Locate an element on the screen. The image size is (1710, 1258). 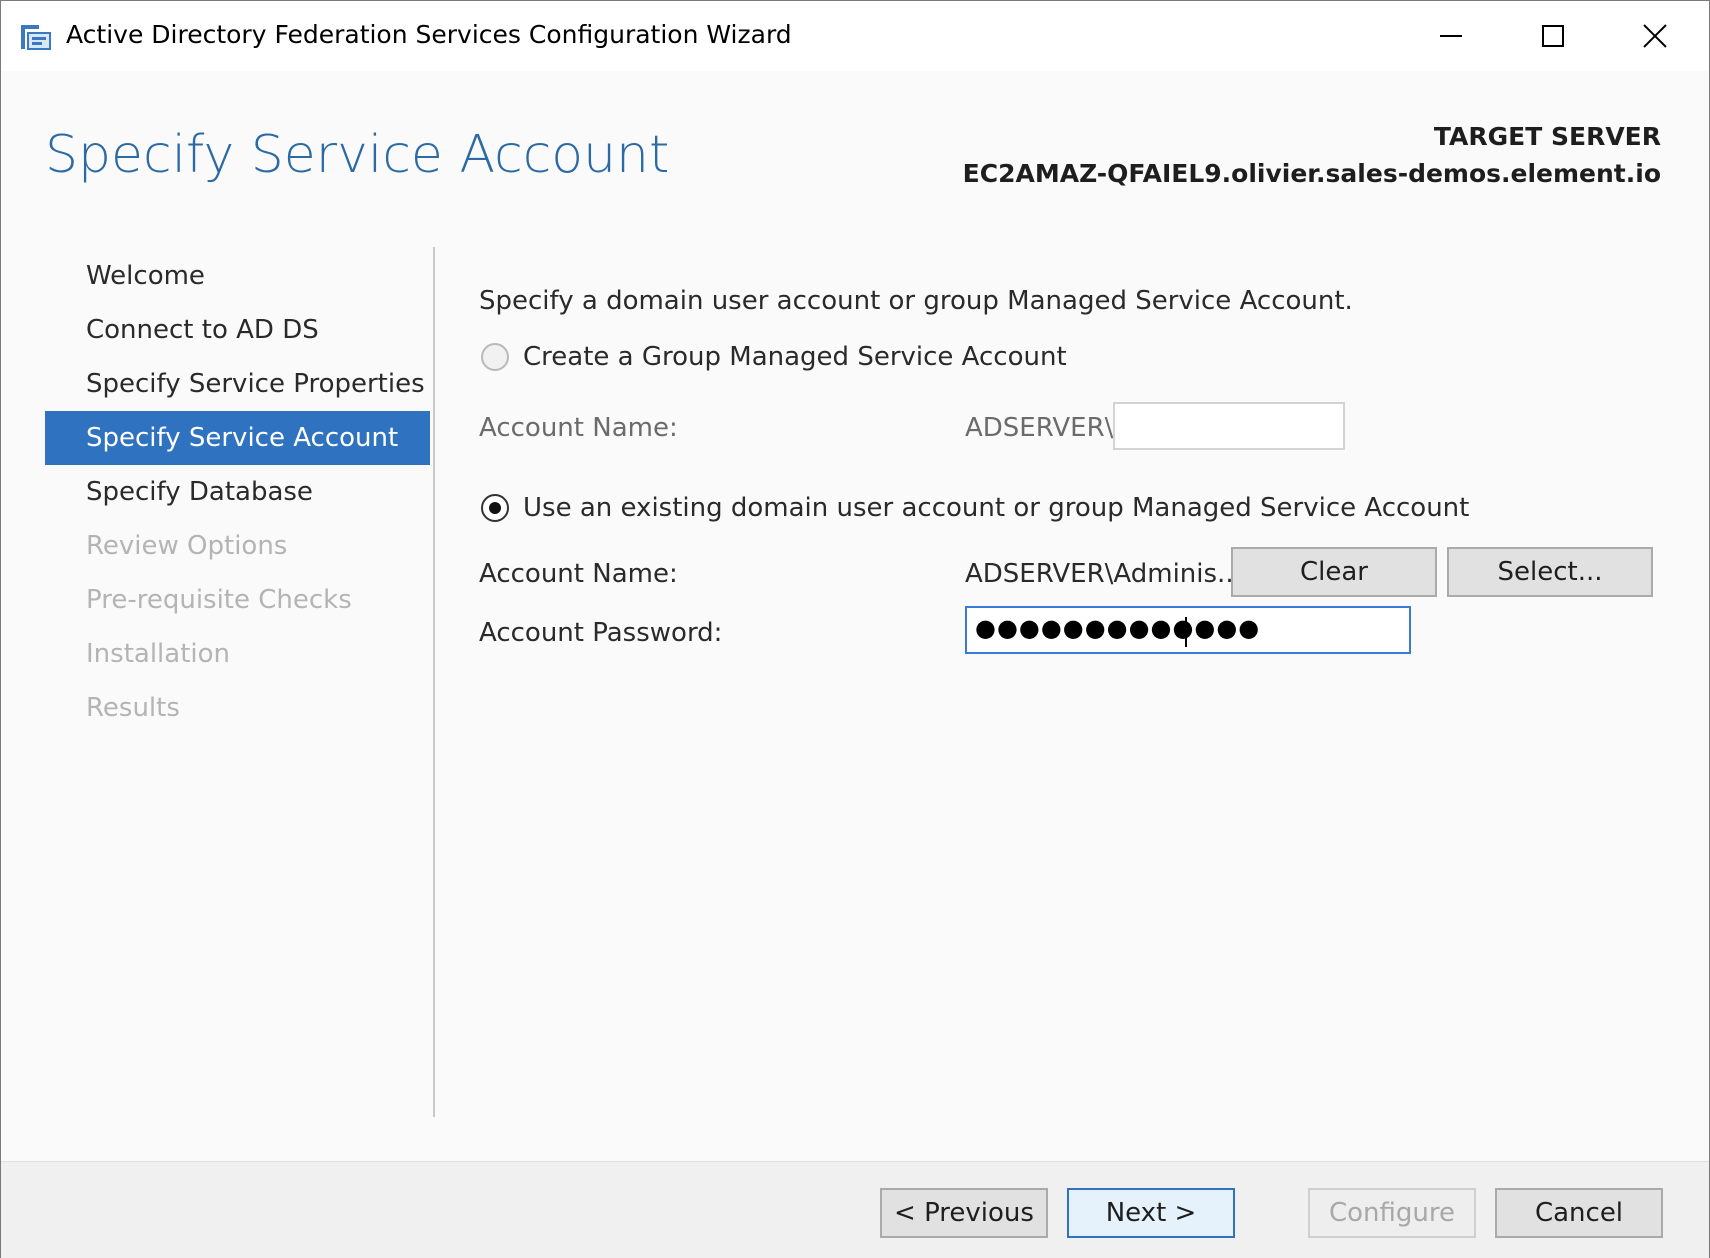
account-password-input: ●●●●●●●●●●●●● is located at coordinates (1188, 630).